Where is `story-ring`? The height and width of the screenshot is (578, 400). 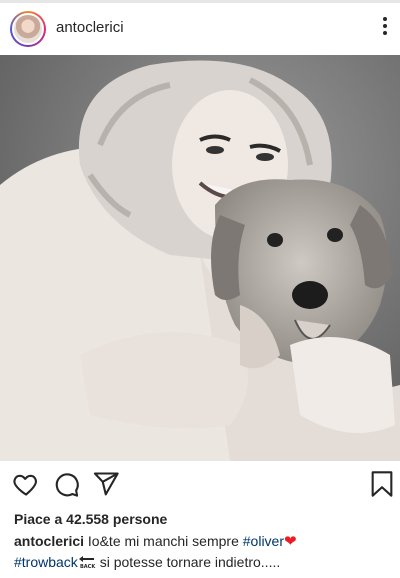 story-ring is located at coordinates (28, 29).